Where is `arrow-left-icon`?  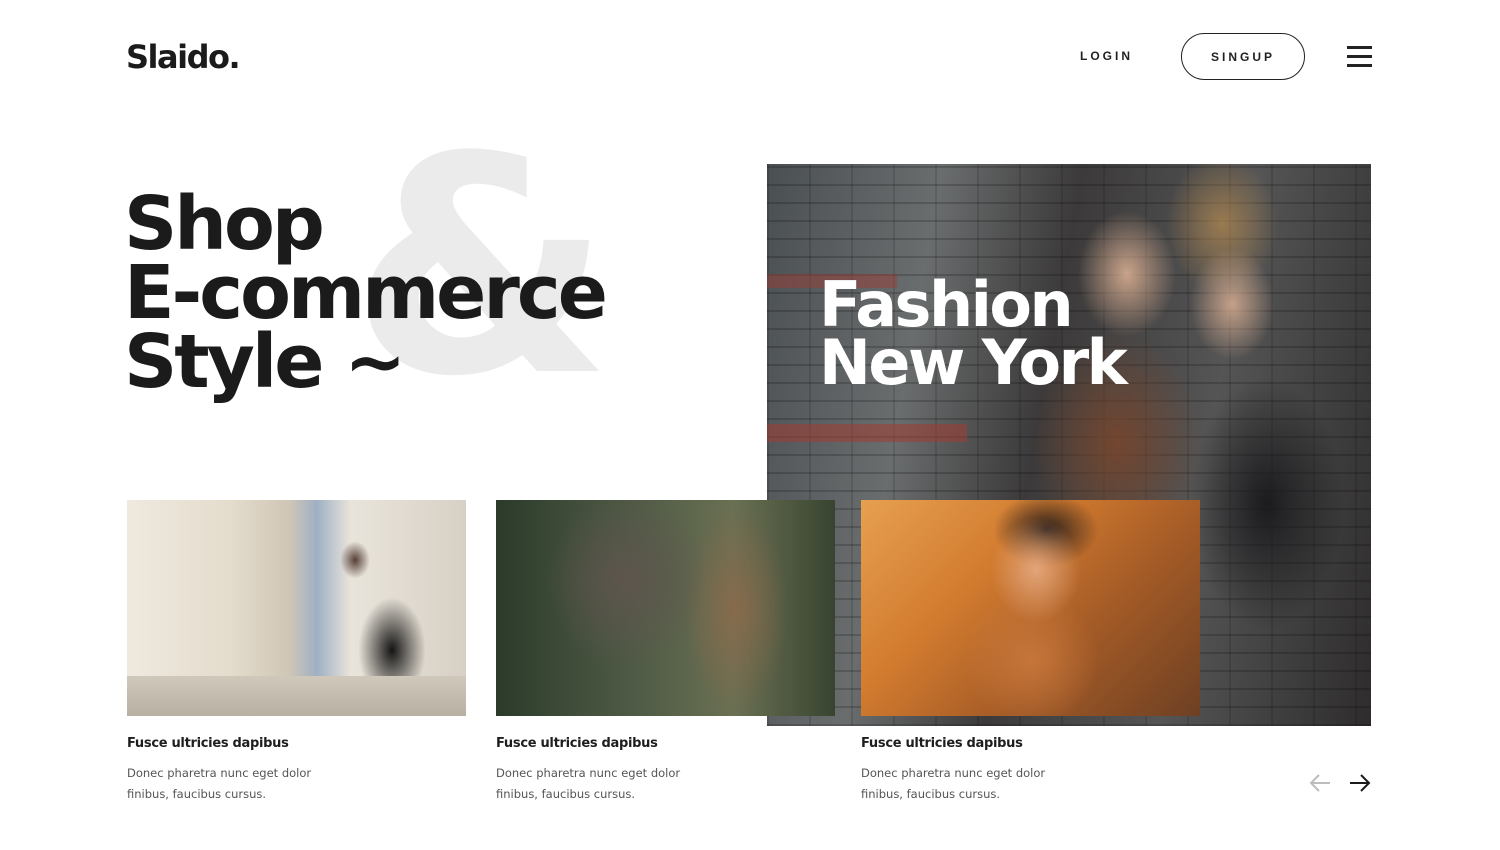 arrow-left-icon is located at coordinates (1320, 783).